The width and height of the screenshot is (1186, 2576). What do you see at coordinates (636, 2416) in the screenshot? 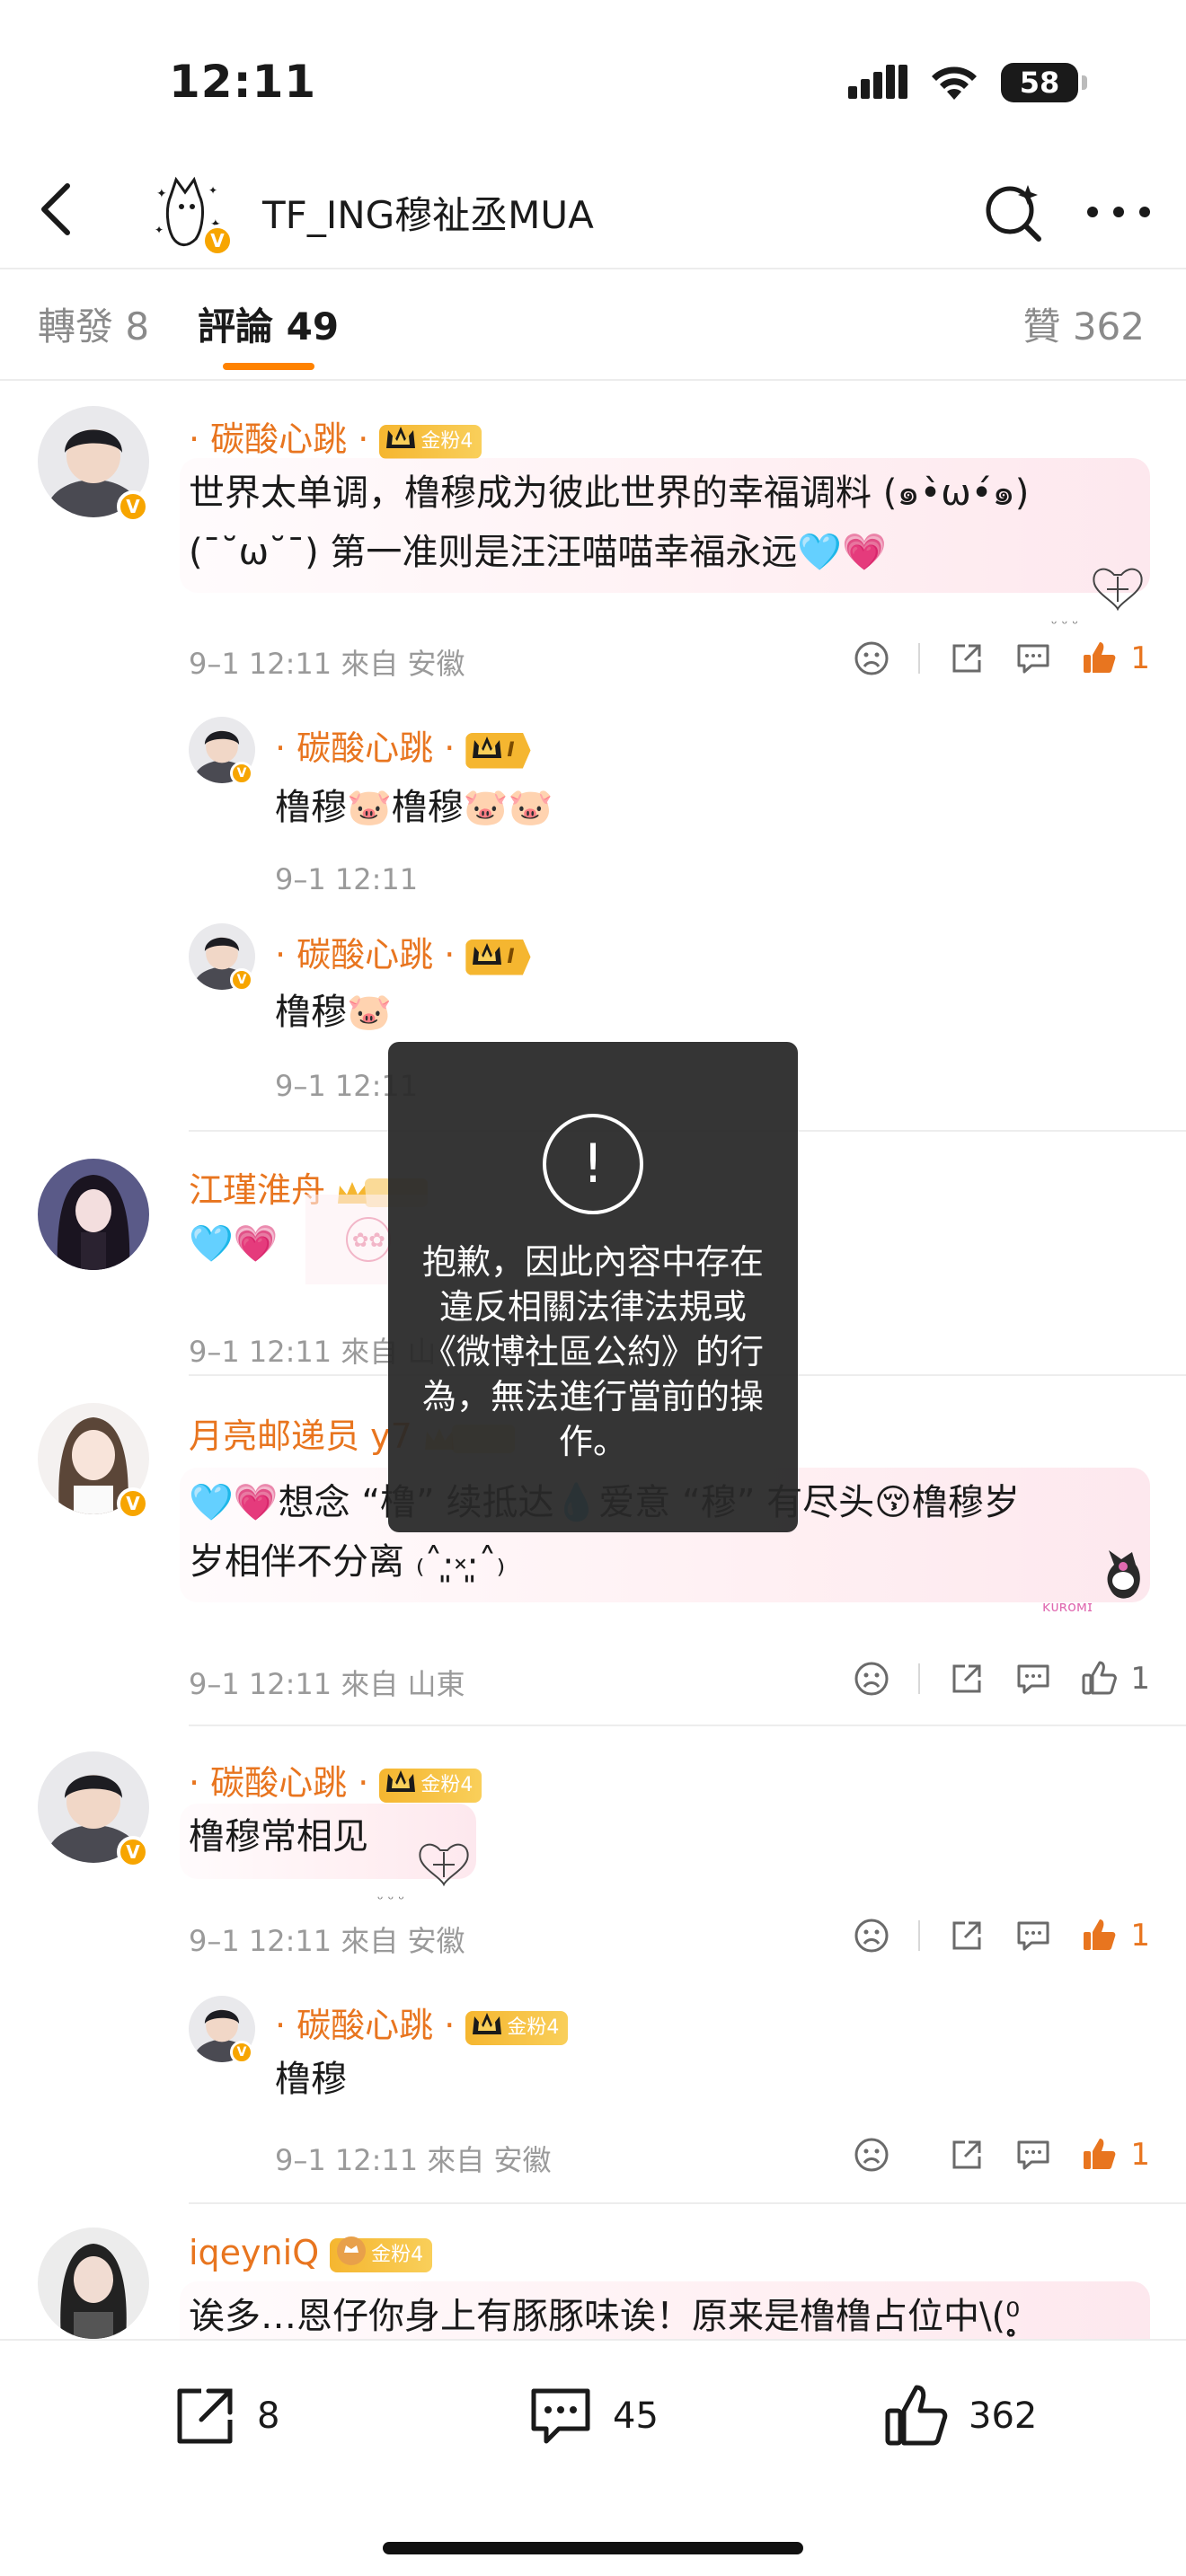
I see `comment-count: 45` at bounding box center [636, 2416].